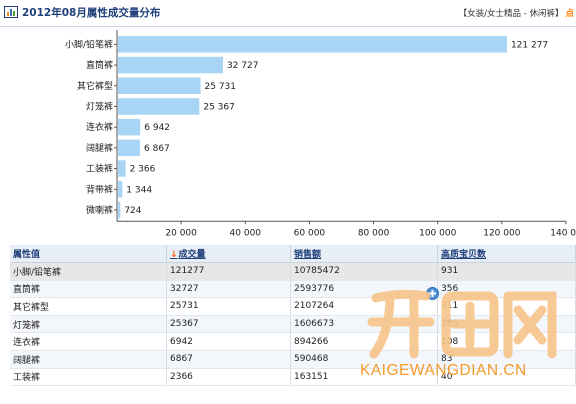 The width and height of the screenshot is (576, 404). I want to click on cell-sales: 894266, so click(364, 341).